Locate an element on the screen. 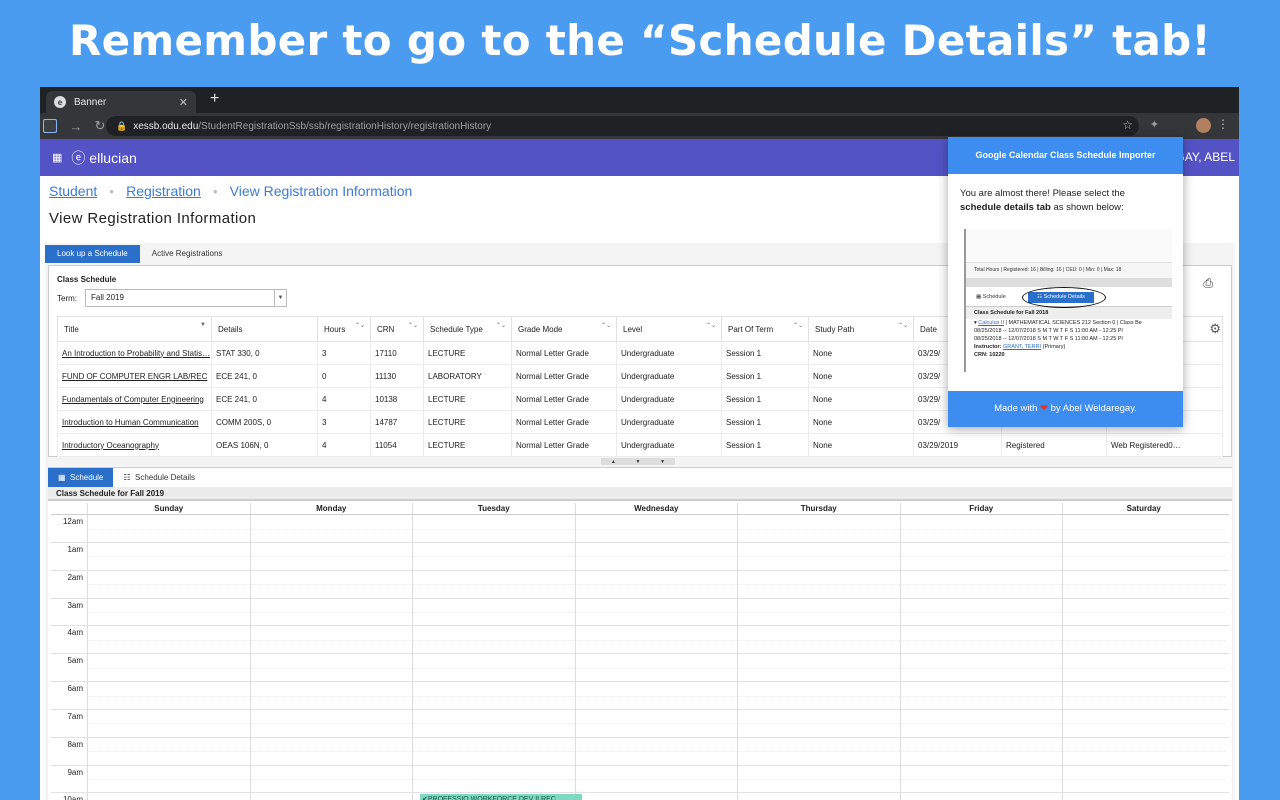  forward-icon: → is located at coordinates (76, 126).